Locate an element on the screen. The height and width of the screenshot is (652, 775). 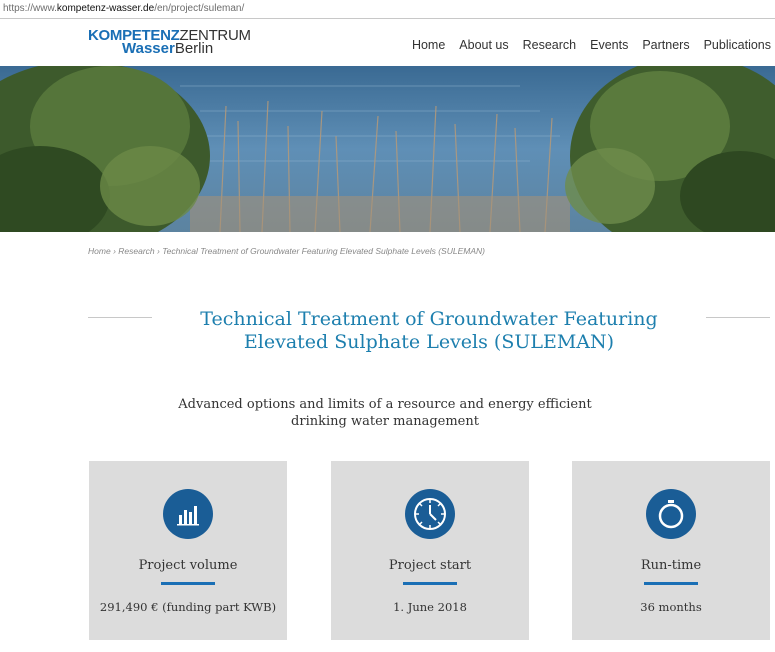
logo-word-berlin: Berlin is located at coordinates (194, 48).